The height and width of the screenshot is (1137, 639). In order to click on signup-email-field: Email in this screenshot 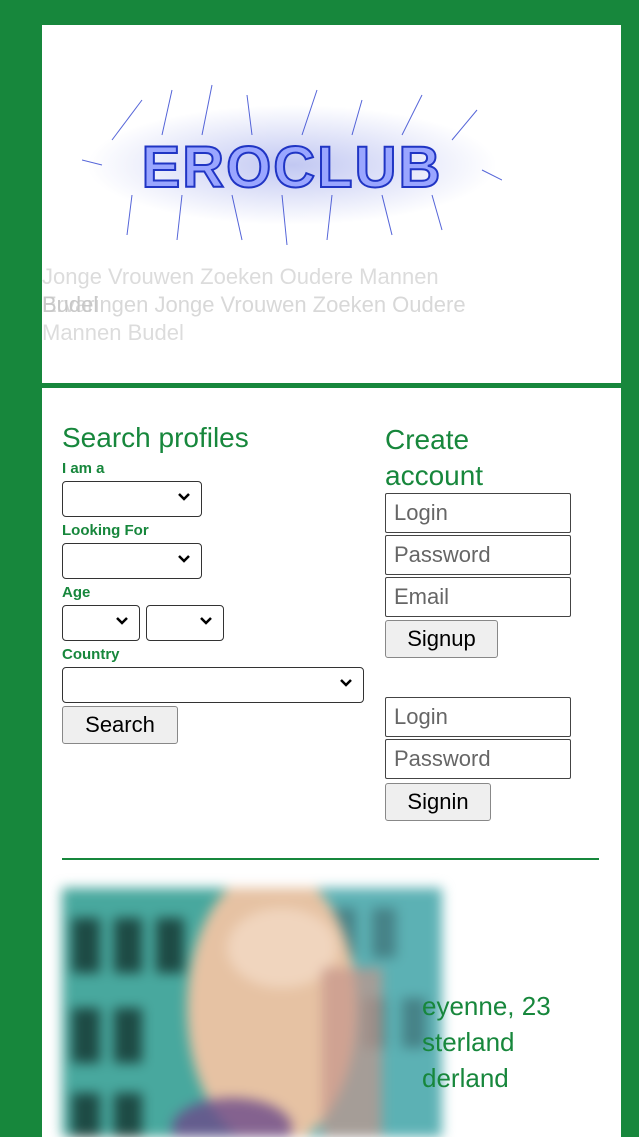, I will do `click(478, 597)`.